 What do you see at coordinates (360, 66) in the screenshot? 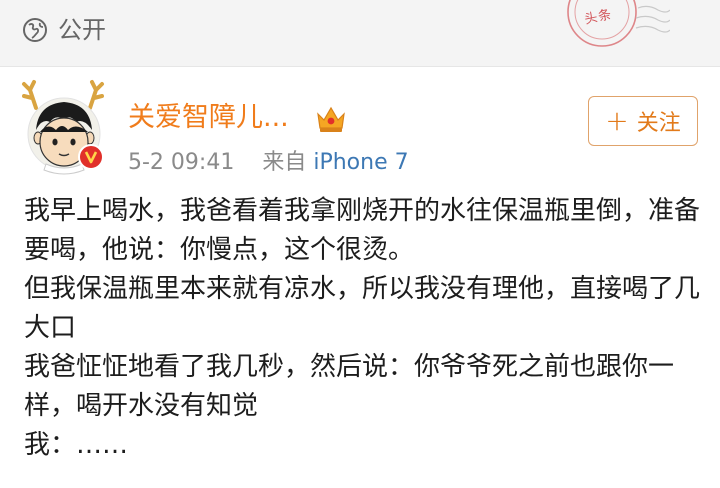
I see `header-divider` at bounding box center [360, 66].